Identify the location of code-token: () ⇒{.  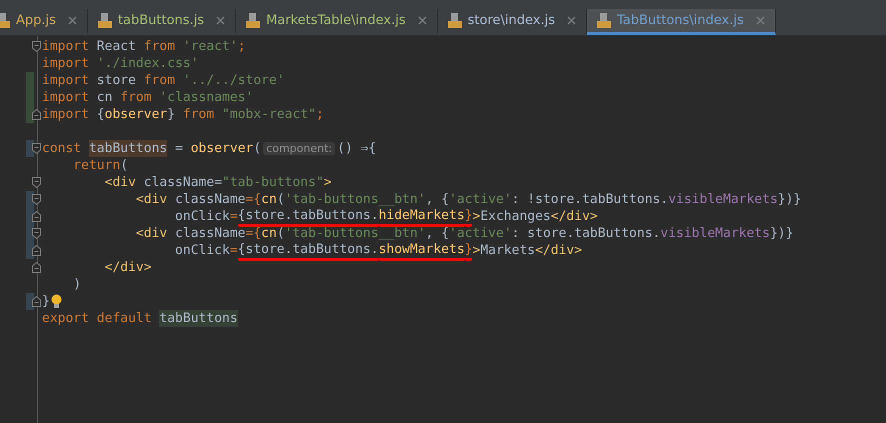
(356, 148).